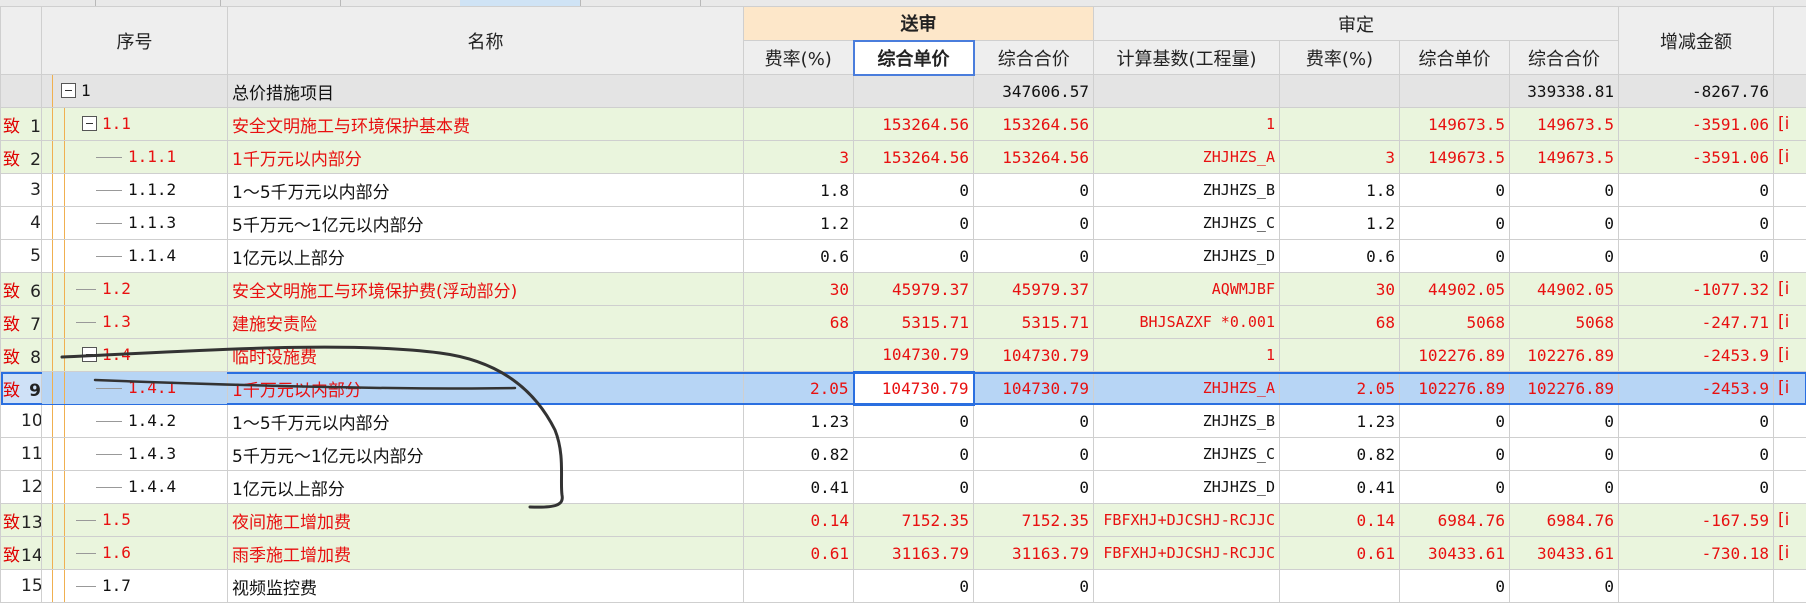 This screenshot has width=1806, height=616. Describe the element at coordinates (1564, 91) in the screenshot. I see `sd-total-cell: 339338.81` at that location.